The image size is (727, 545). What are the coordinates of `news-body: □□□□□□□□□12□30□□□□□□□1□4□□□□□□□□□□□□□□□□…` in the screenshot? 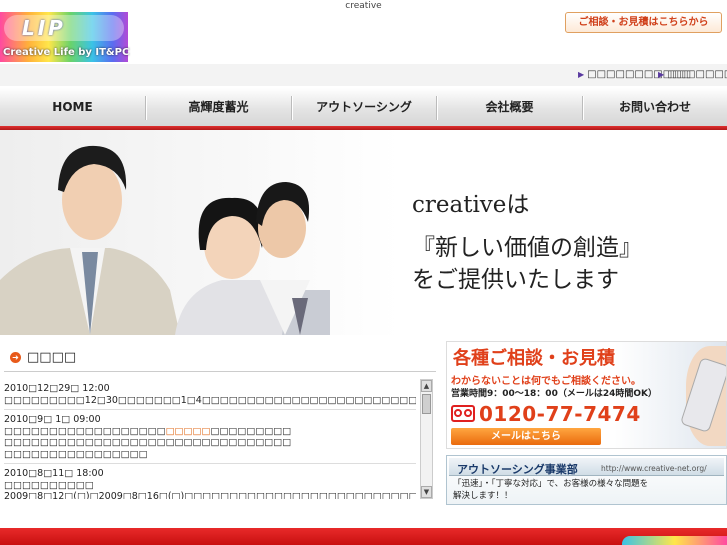 It's located at (210, 400).